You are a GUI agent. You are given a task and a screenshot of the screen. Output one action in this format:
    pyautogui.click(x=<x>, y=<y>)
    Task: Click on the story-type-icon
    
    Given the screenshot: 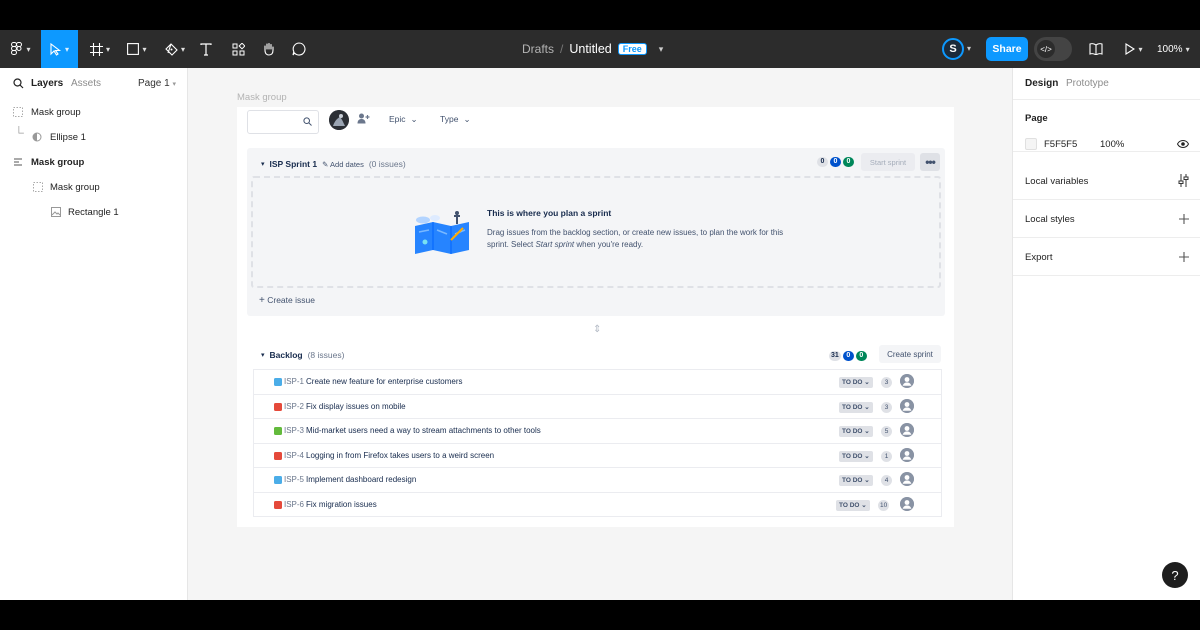 What is the action you would take?
    pyautogui.click(x=278, y=431)
    